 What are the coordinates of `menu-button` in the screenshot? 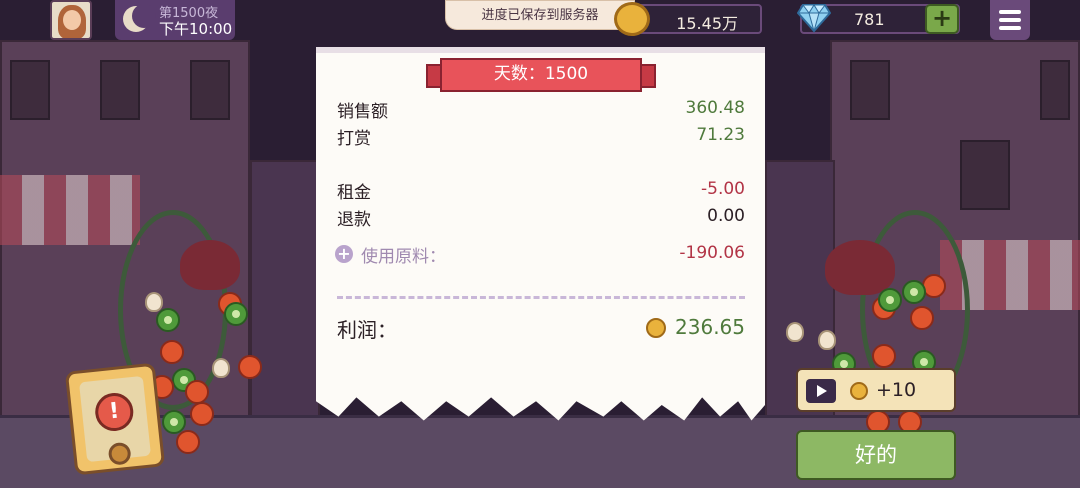 It's located at (1010, 20).